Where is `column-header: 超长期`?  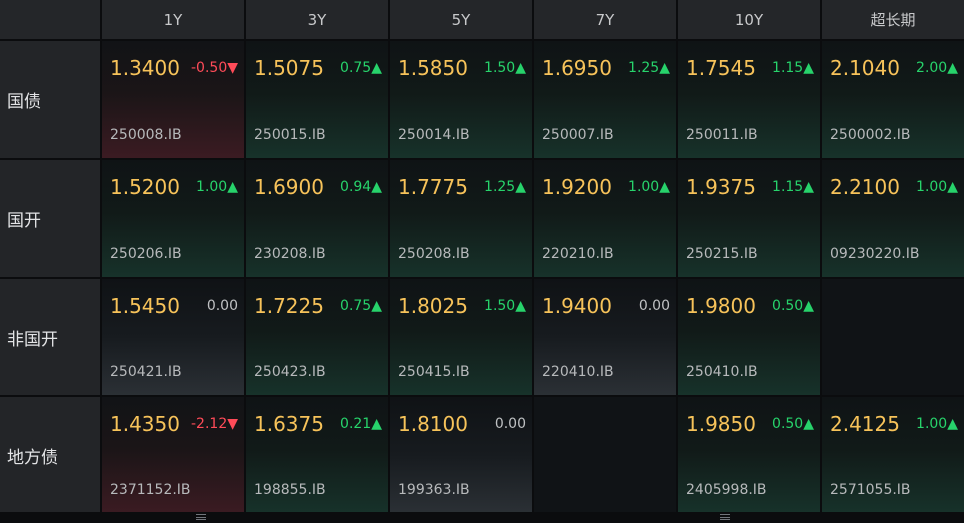
column-header: 超长期 is located at coordinates (893, 19).